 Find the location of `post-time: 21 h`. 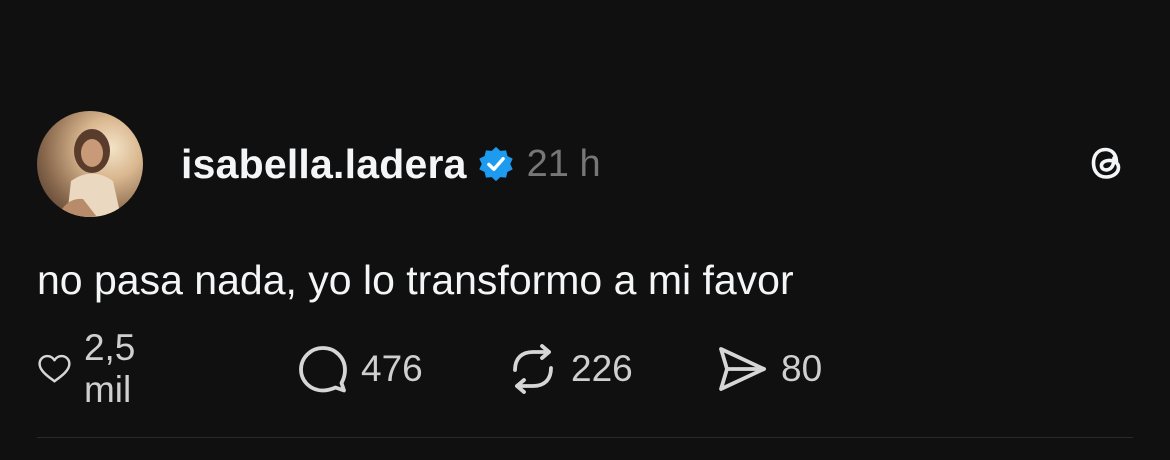

post-time: 21 h is located at coordinates (563, 163).